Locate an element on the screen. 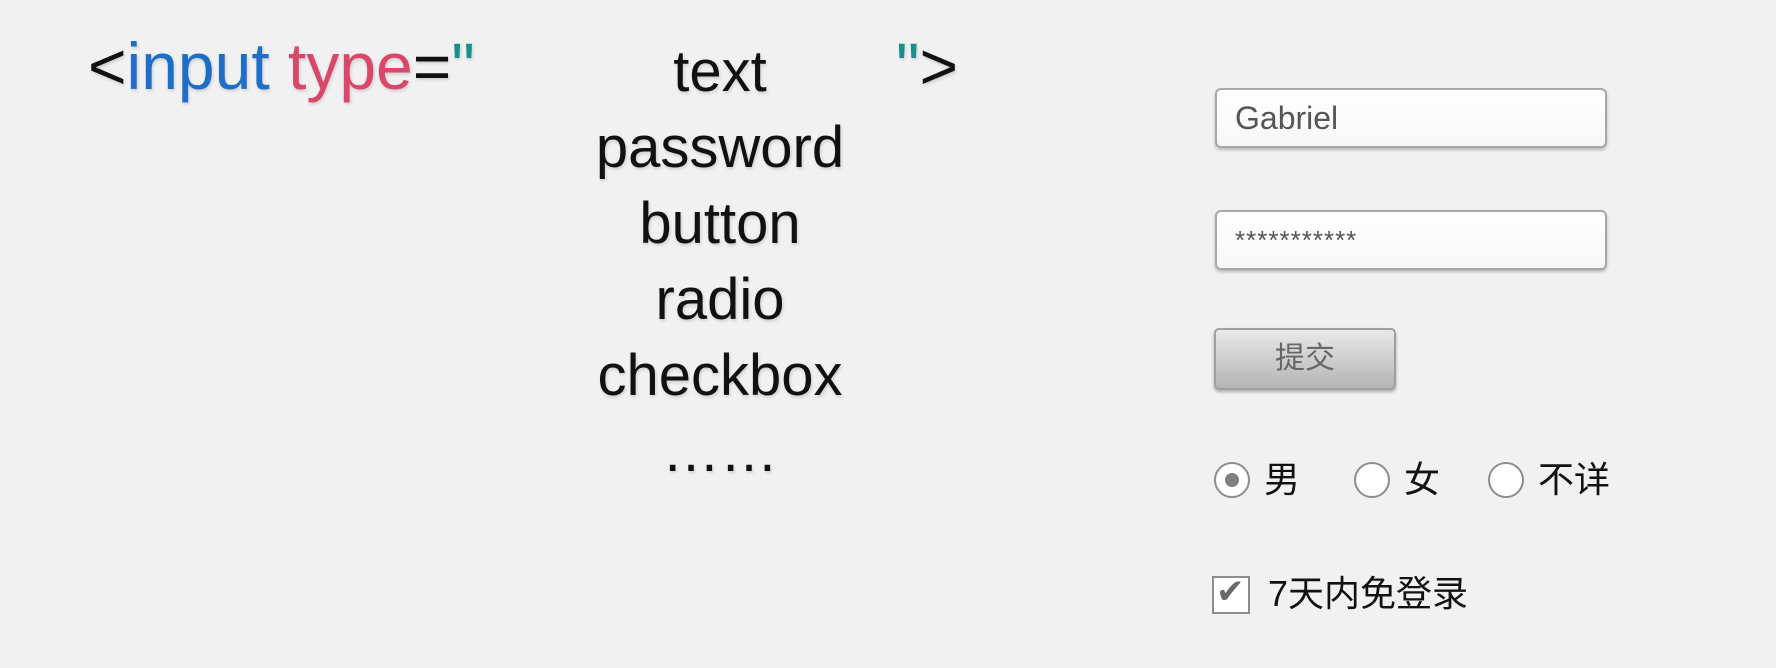 Image resolution: width=1776 pixels, height=668 pixels. attr-name: type is located at coordinates (350, 66).